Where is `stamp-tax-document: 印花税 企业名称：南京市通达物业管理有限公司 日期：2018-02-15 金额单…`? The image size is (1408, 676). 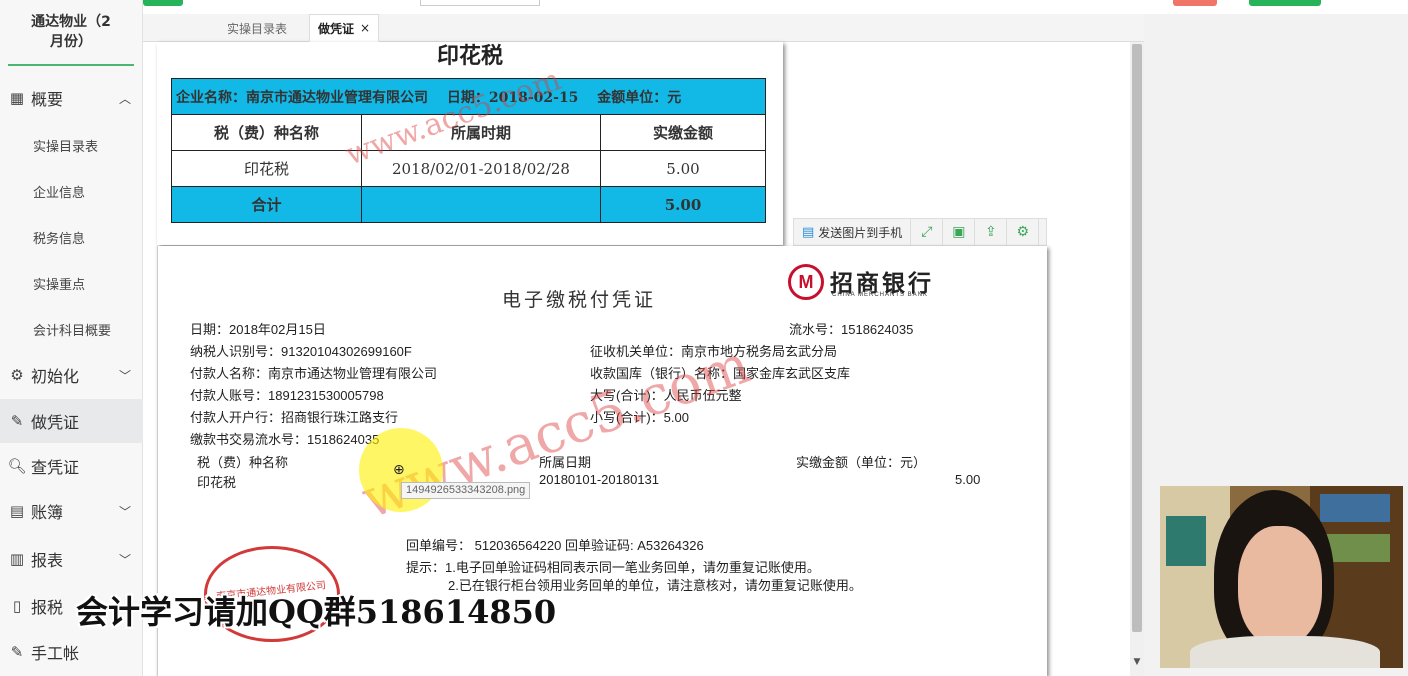 stamp-tax-document: 印花税 企业名称：南京市通达物业管理有限公司 日期：2018-02-15 金额单… is located at coordinates (470, 143).